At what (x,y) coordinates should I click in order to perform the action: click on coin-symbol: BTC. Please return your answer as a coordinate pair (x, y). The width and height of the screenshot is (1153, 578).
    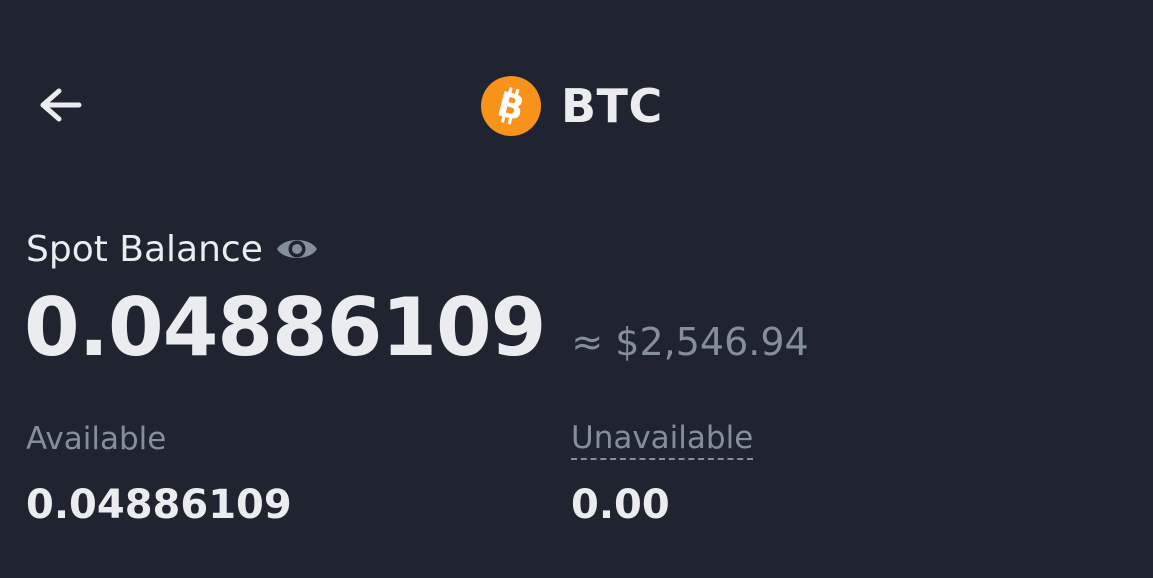
    Looking at the image, I should click on (612, 106).